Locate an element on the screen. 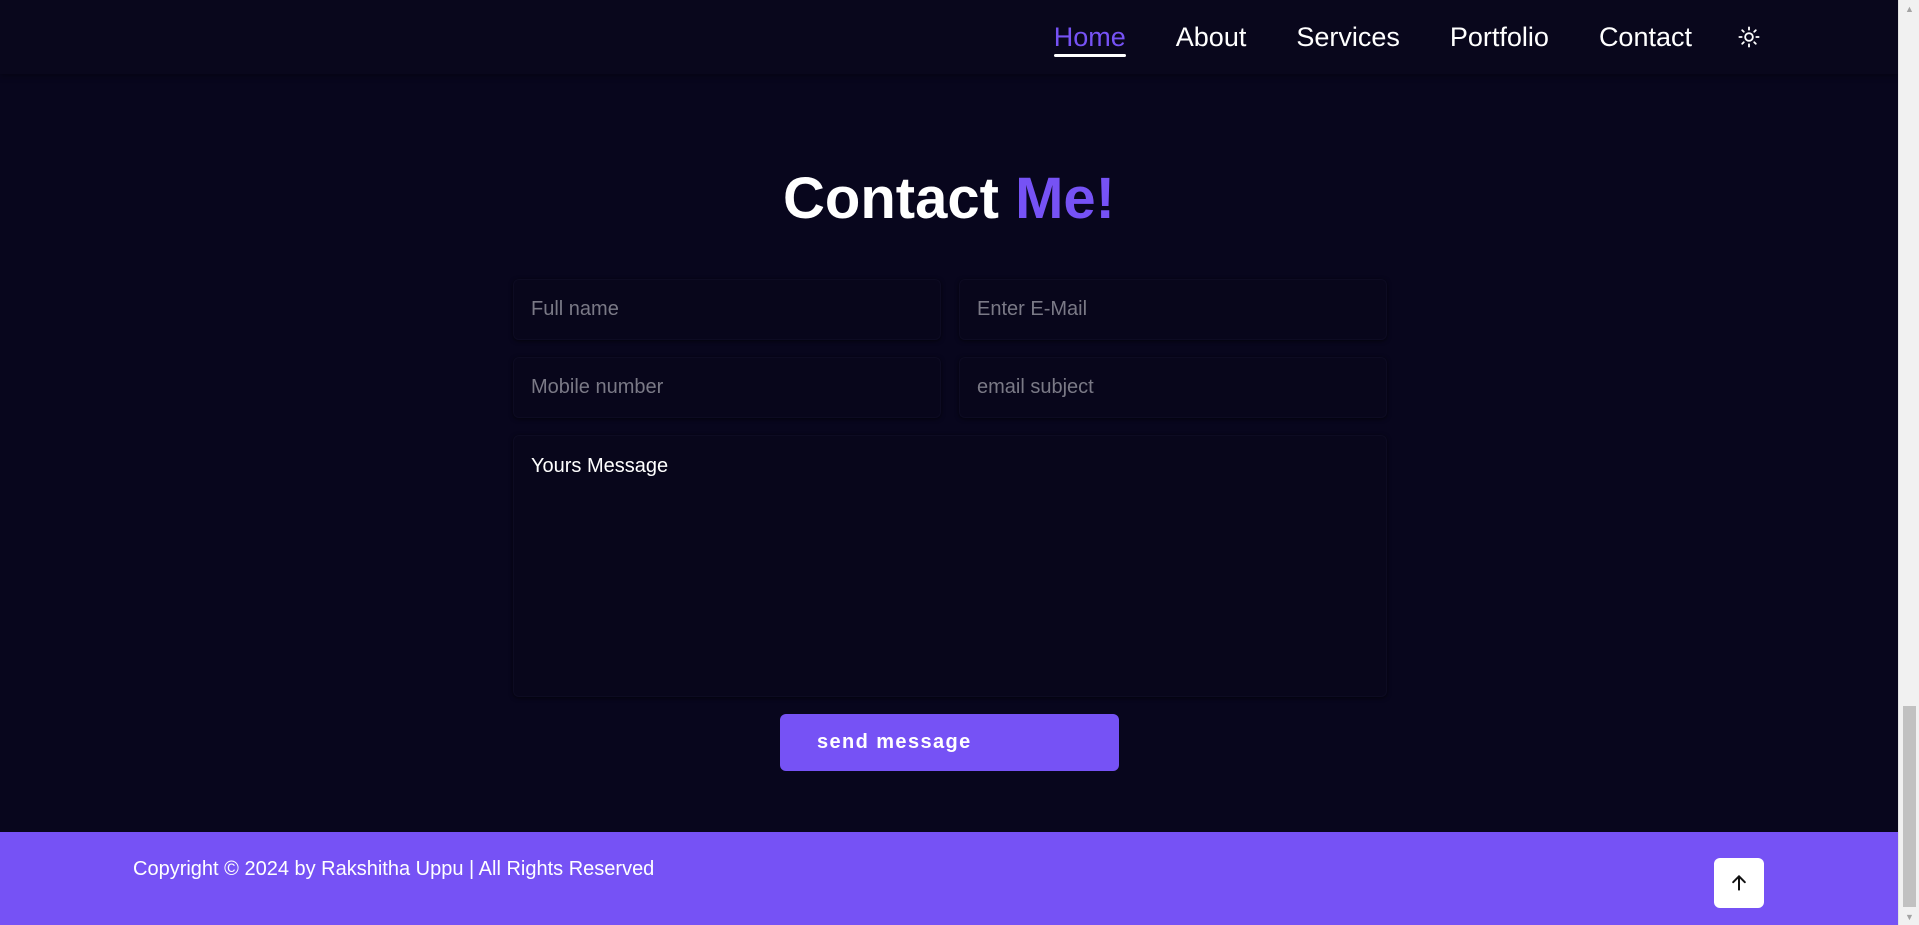 This screenshot has width=1919, height=925. arrow-up-icon is located at coordinates (1739, 883).